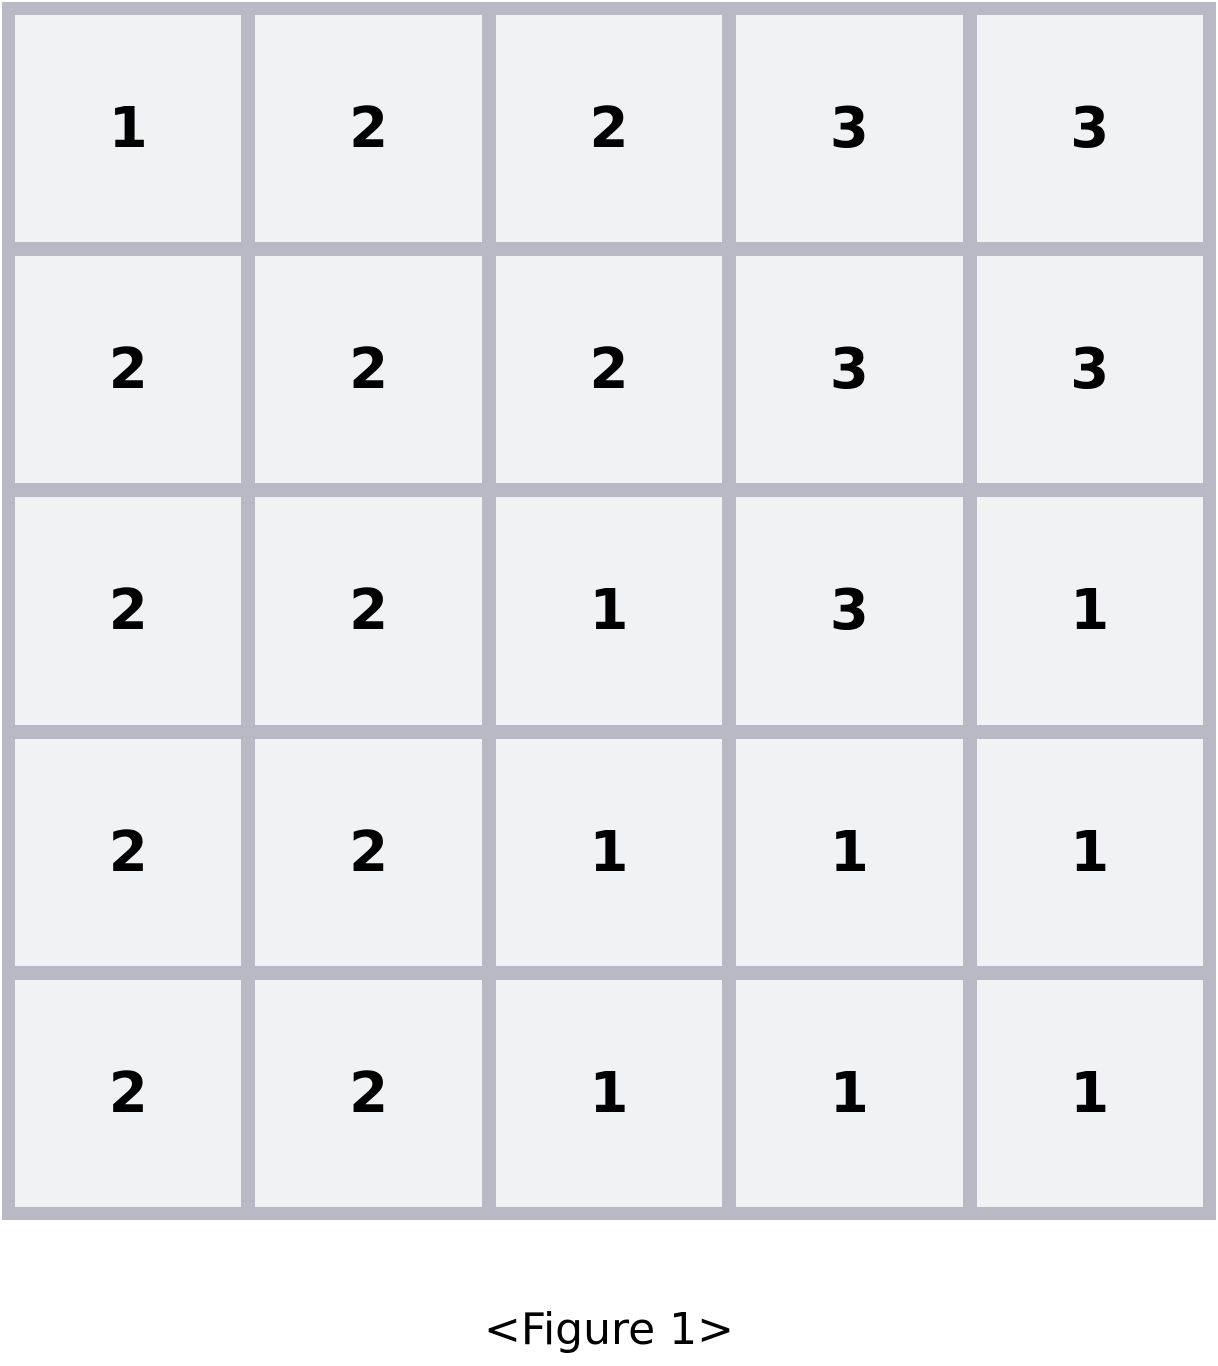 The height and width of the screenshot is (1366, 1218). What do you see at coordinates (1089, 370) in the screenshot?
I see `grid-cell-r2-c5: 3` at bounding box center [1089, 370].